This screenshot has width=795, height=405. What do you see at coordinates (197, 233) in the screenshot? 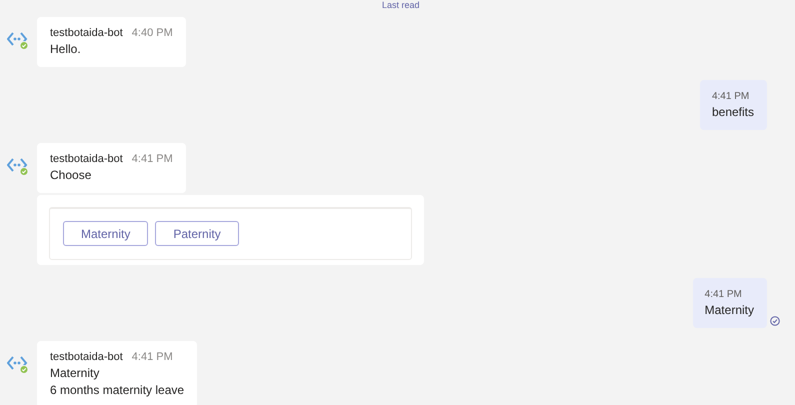
I see `choice-button: Paternity` at bounding box center [197, 233].